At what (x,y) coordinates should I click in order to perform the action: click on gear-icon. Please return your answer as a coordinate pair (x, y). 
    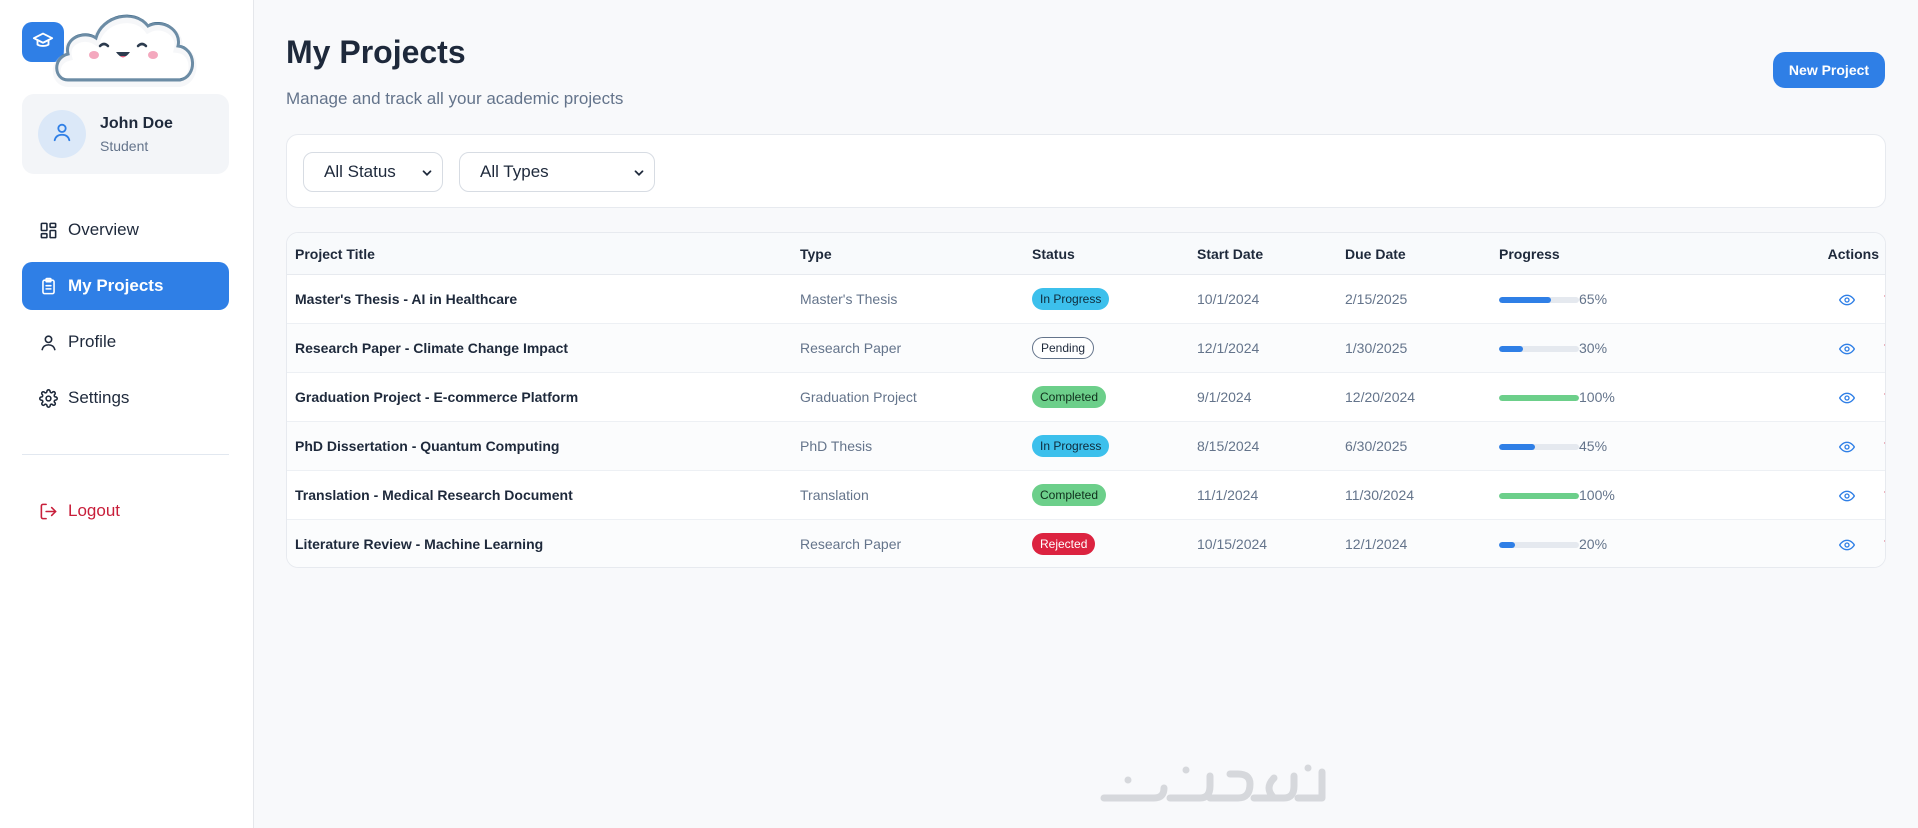
    Looking at the image, I should click on (48, 398).